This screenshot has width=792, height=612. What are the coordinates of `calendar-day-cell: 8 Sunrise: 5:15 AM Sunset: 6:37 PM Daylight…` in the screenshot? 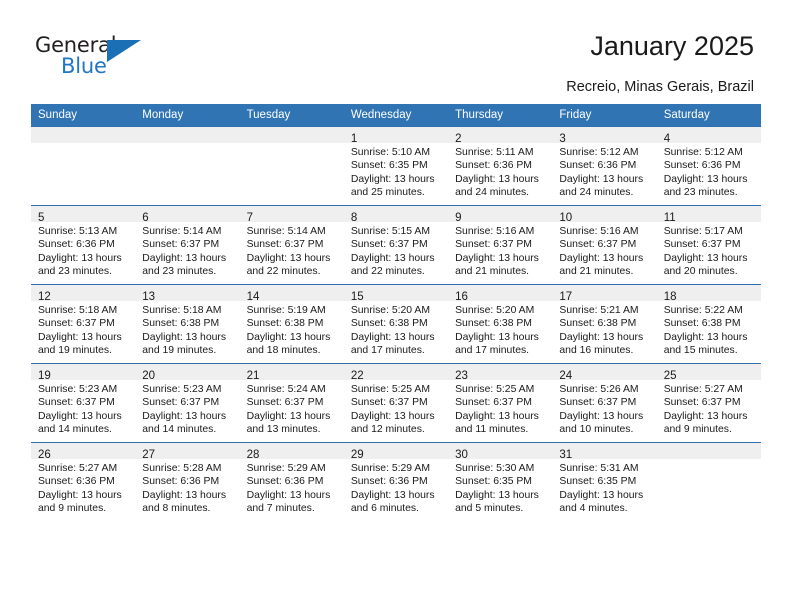 It's located at (396, 245).